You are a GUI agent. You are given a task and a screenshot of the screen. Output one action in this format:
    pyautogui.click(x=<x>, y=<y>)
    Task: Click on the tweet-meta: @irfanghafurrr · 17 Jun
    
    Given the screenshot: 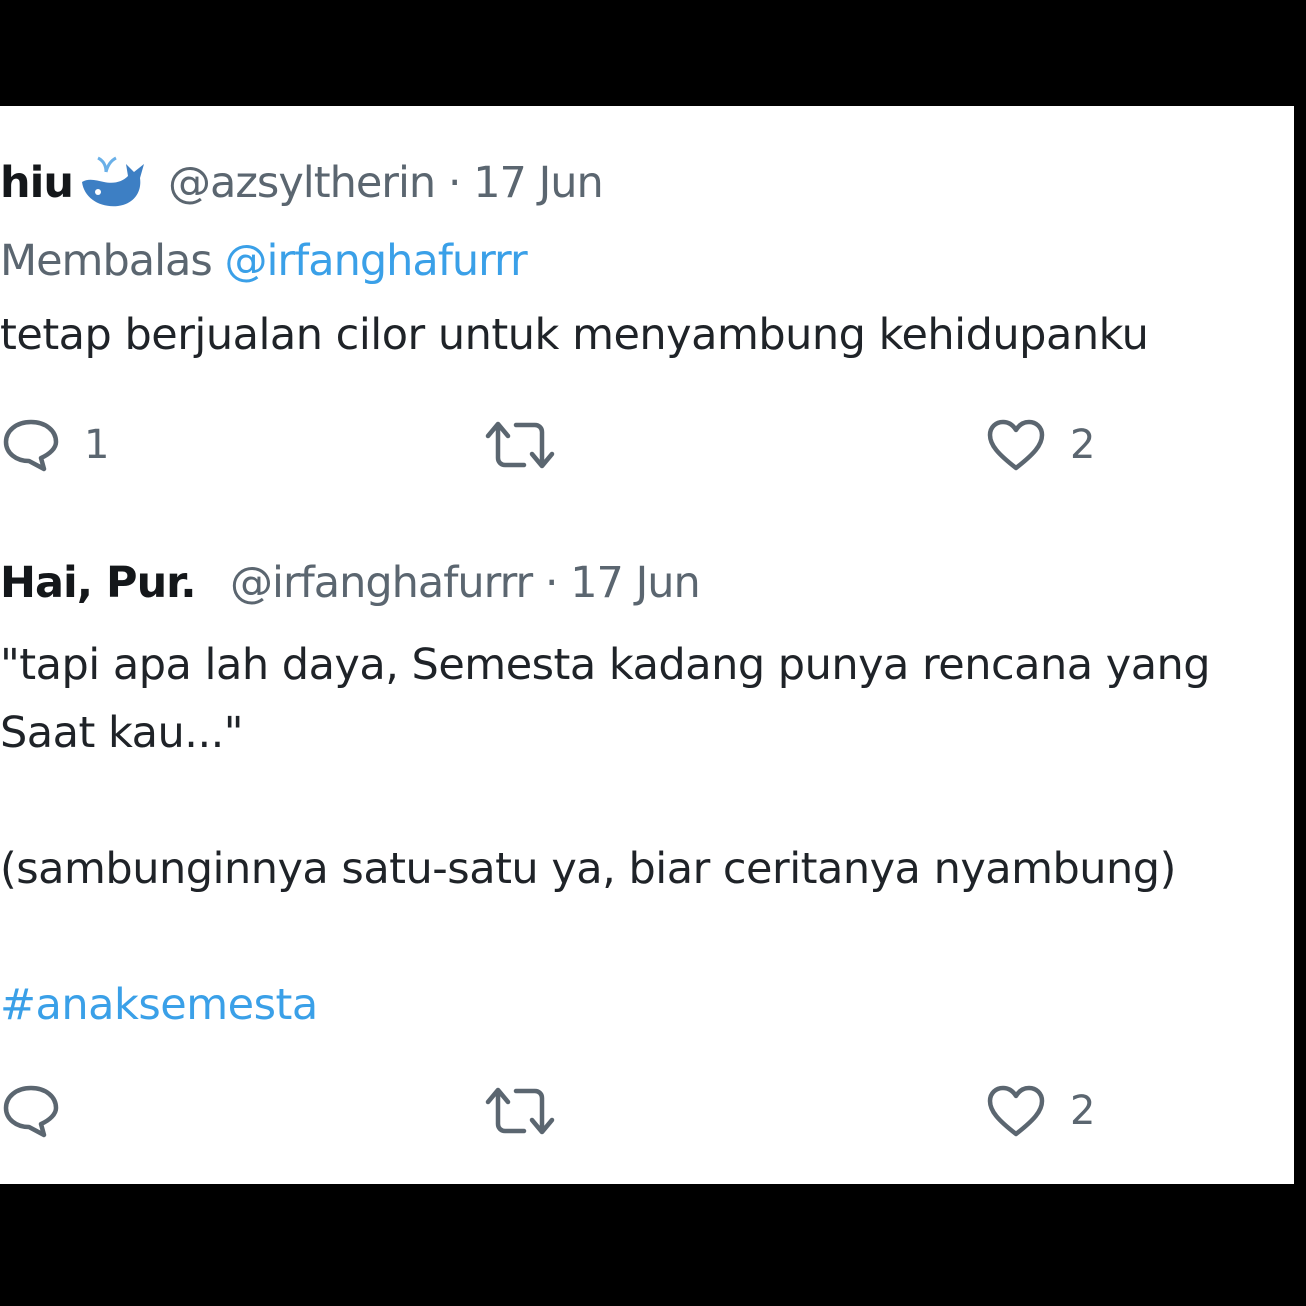 What is the action you would take?
    pyautogui.click(x=465, y=583)
    